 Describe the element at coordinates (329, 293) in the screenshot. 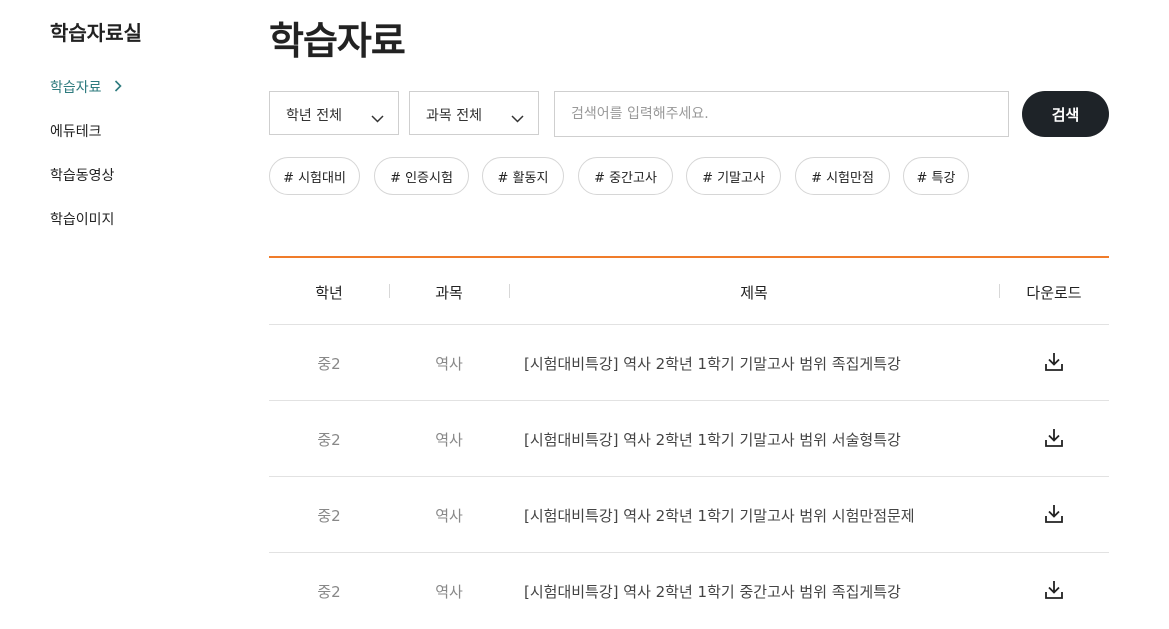

I see `column-header-grade: 학년` at that location.